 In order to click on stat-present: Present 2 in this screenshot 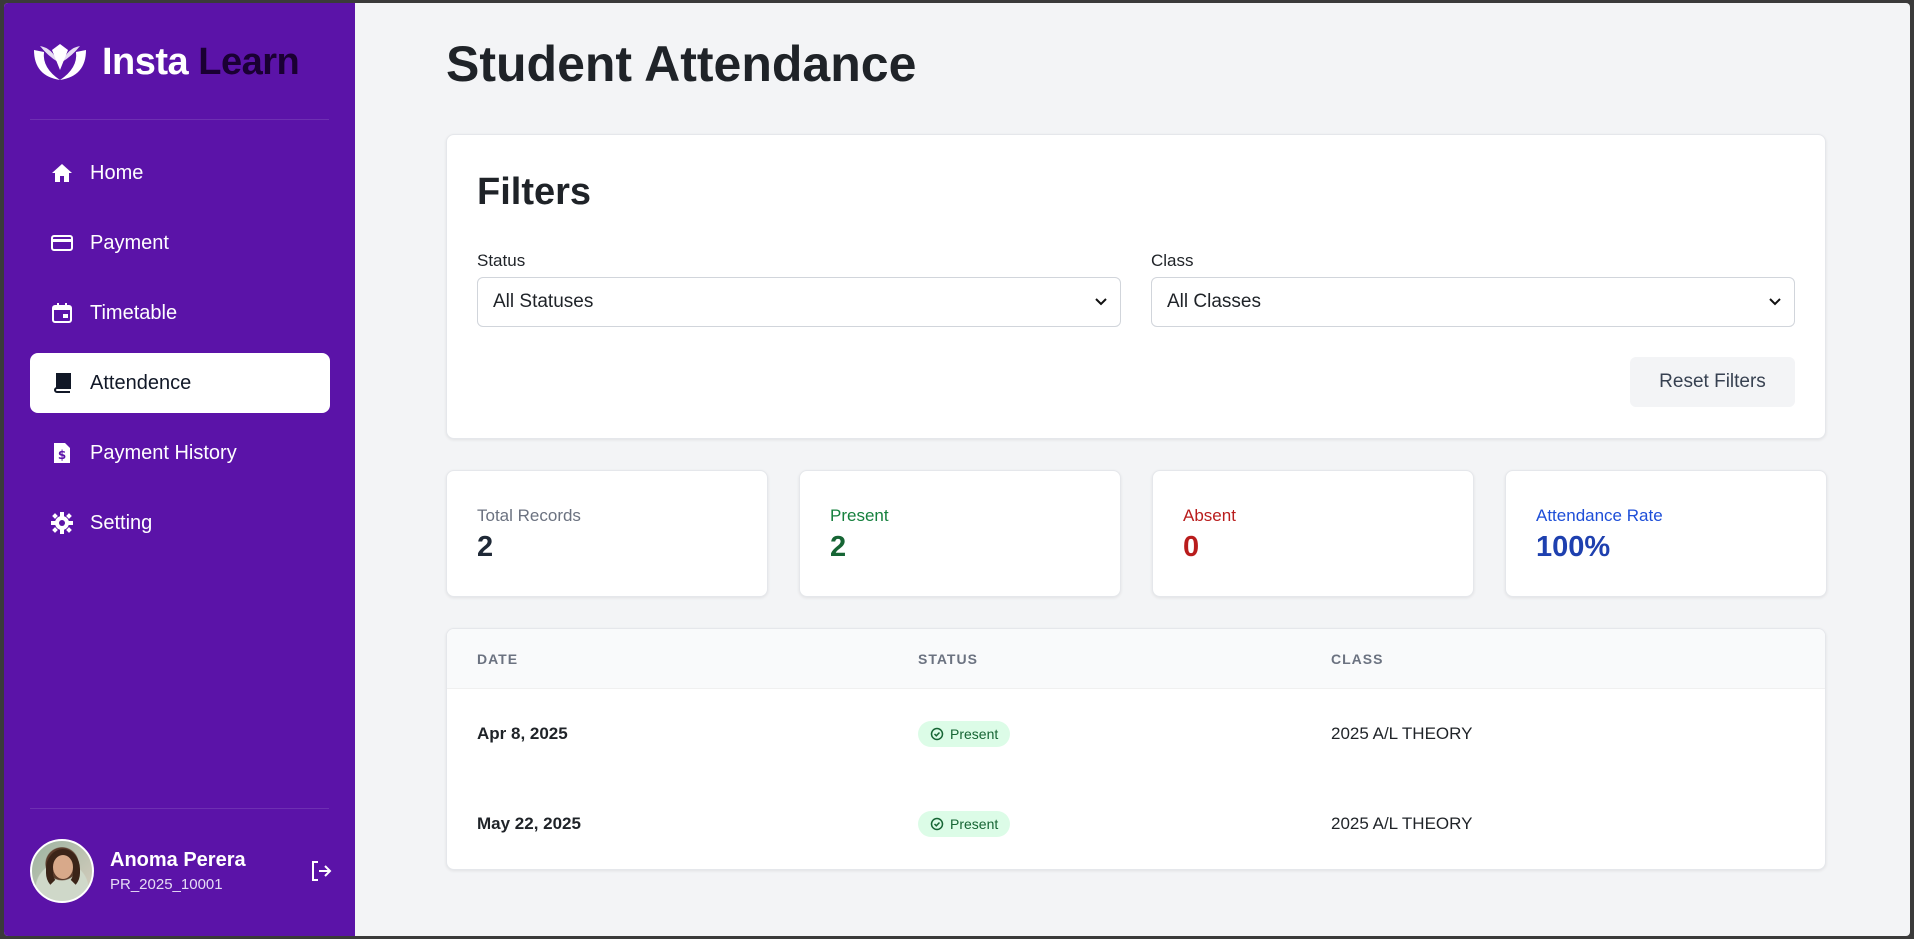, I will do `click(960, 533)`.